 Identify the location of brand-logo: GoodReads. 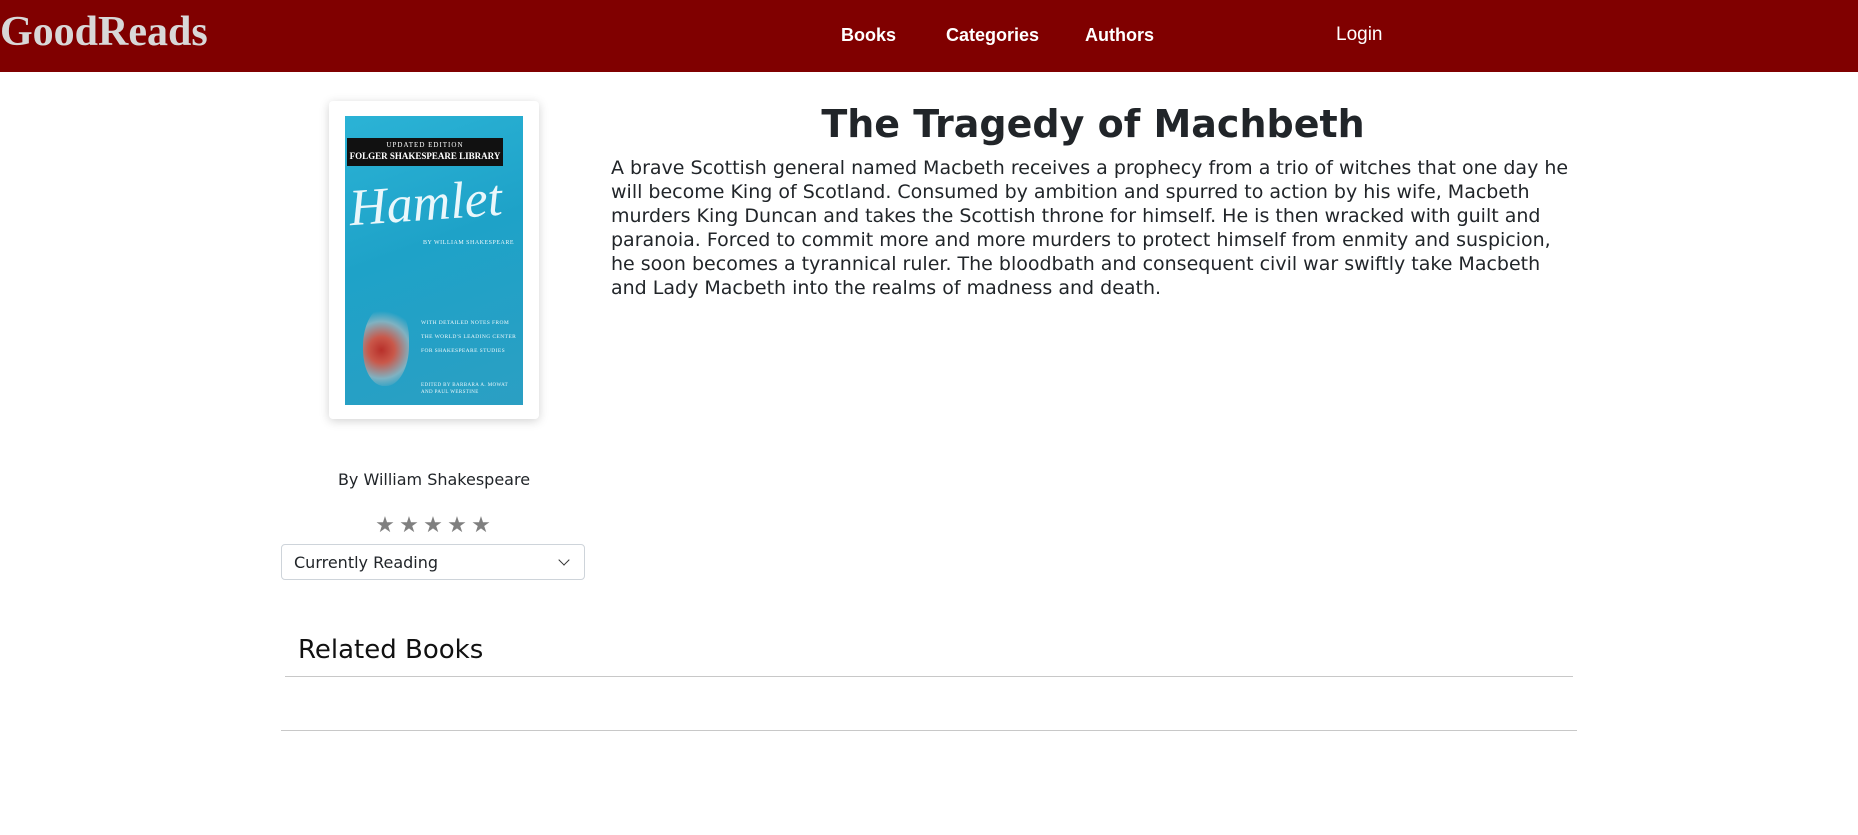
(104, 32).